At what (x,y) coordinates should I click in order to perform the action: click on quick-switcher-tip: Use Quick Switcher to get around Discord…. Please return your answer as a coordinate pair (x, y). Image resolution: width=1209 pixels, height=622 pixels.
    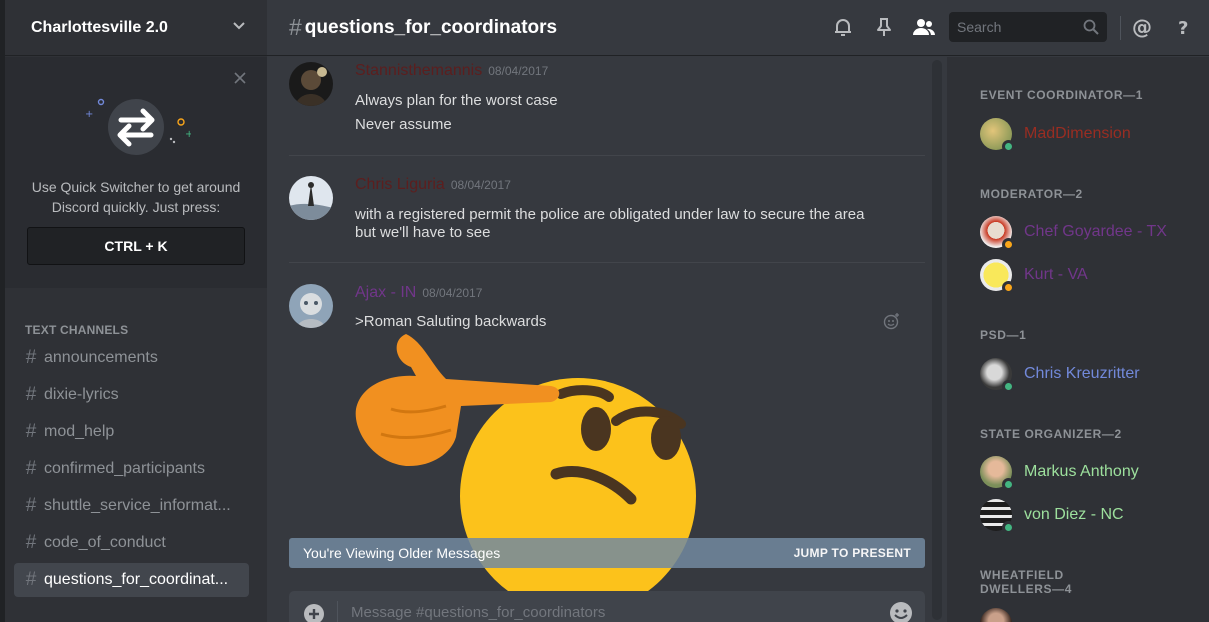
    Looking at the image, I should click on (136, 197).